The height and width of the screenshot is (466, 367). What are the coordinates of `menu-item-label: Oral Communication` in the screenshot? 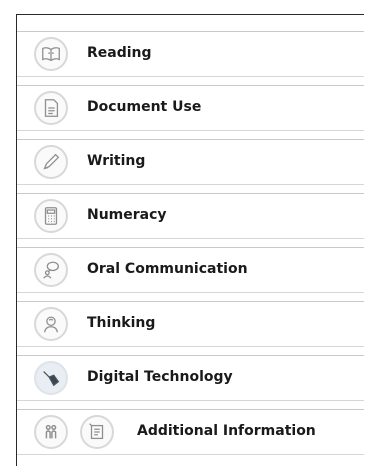 It's located at (167, 269).